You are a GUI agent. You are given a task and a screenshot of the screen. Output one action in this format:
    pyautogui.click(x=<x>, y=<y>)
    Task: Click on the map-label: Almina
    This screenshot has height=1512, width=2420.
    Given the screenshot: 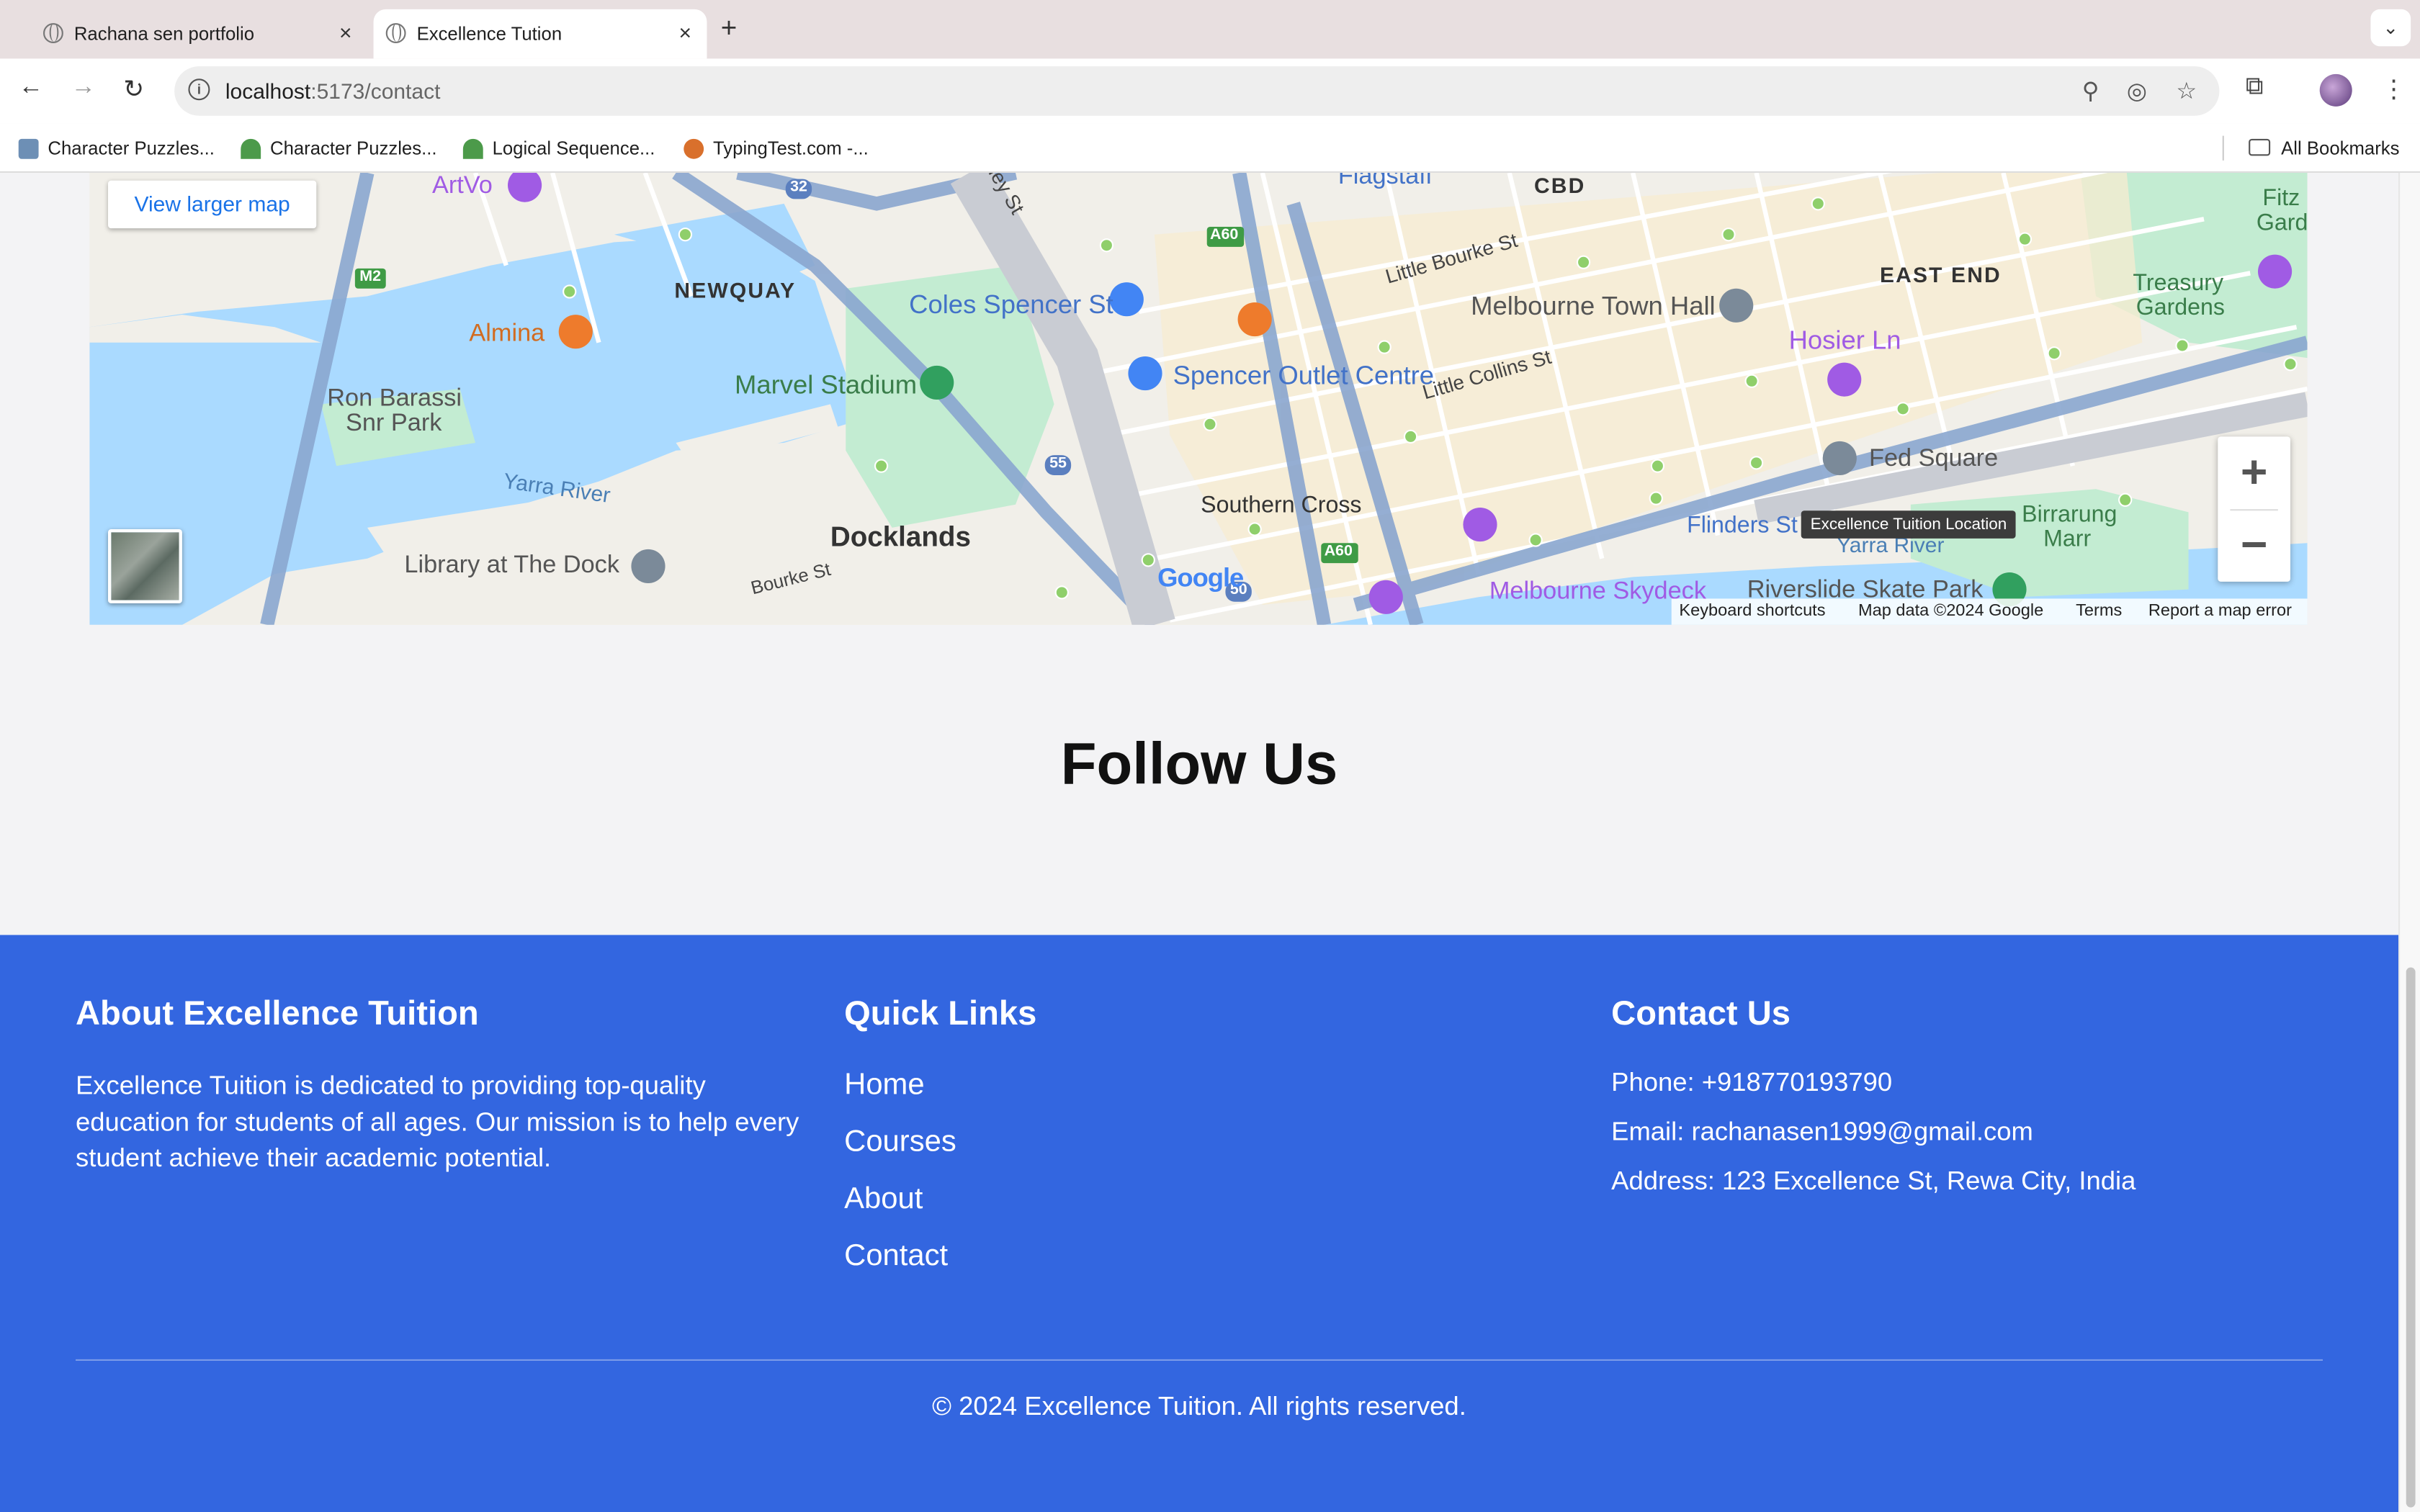 What is the action you would take?
    pyautogui.click(x=507, y=334)
    